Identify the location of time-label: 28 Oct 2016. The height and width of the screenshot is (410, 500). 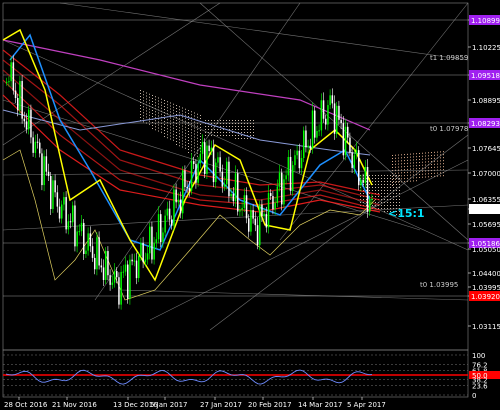
(26, 405).